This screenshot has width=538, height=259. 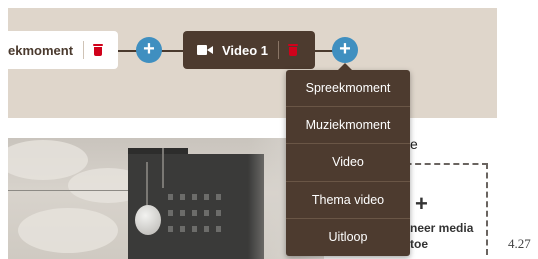 What do you see at coordinates (345, 50) in the screenshot?
I see `add-node-button-active: +` at bounding box center [345, 50].